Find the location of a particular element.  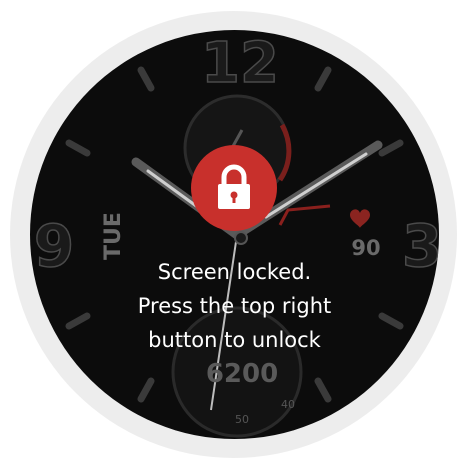

heart-icon is located at coordinates (360, 218).